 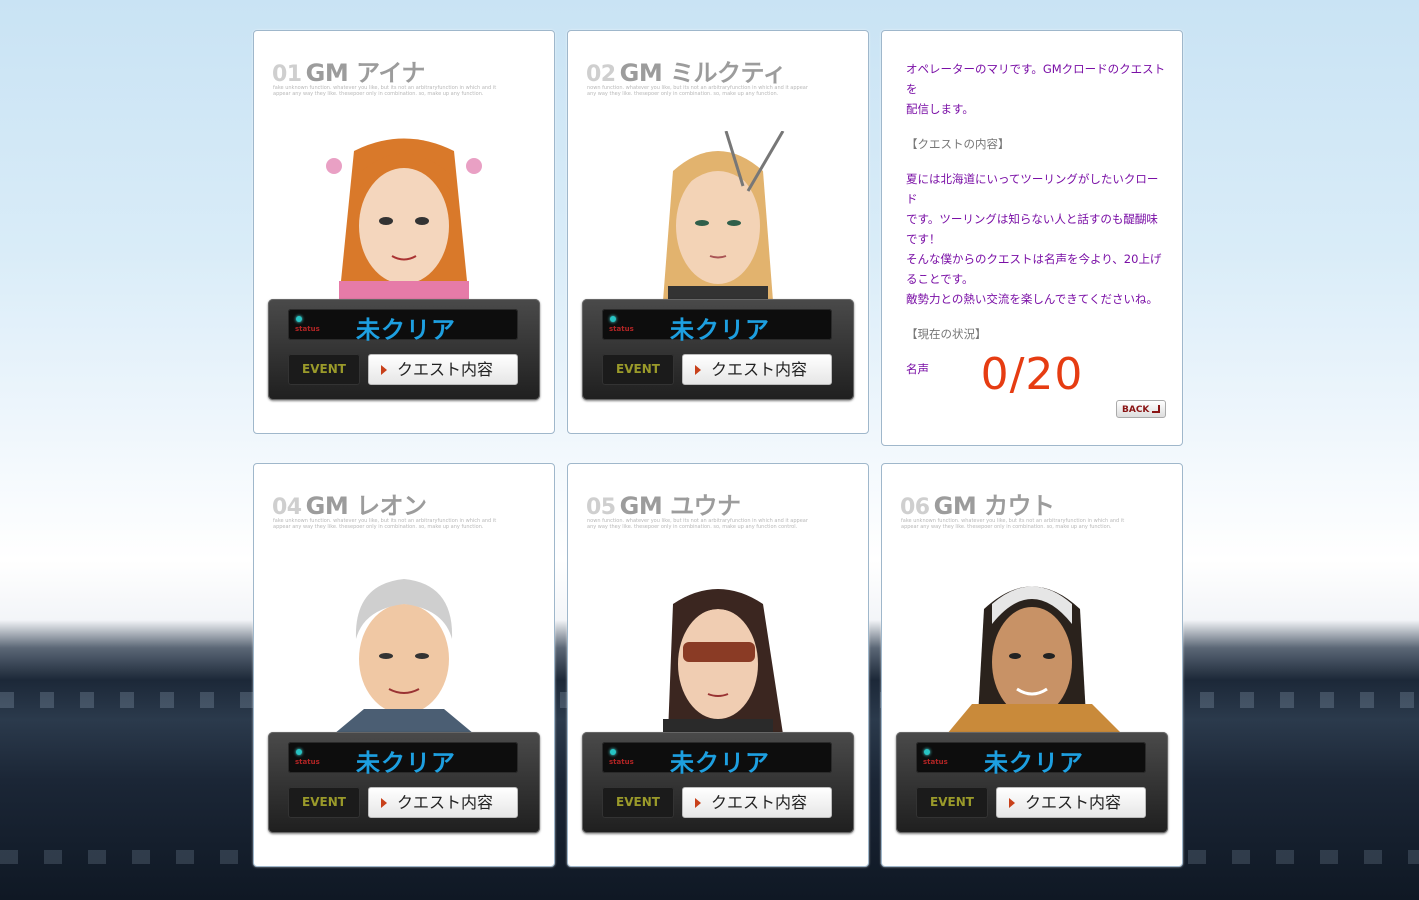 What do you see at coordinates (1036, 79) in the screenshot?
I see `intro-line: オペレーターのマリです。GMクロードのクエストを` at bounding box center [1036, 79].